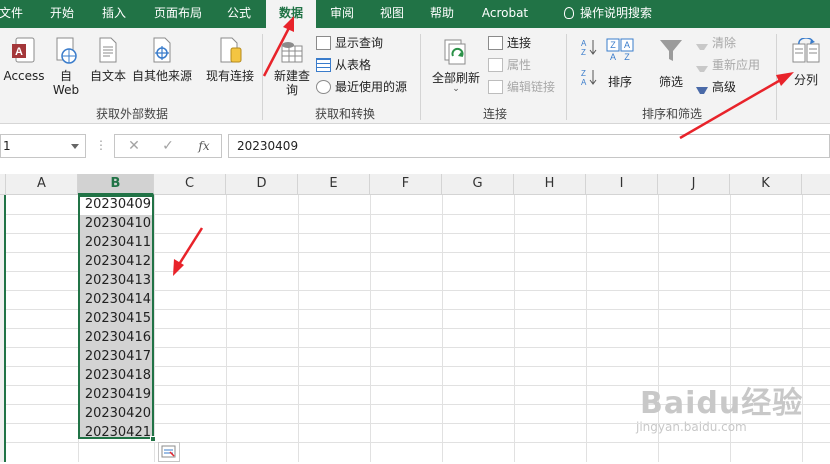  What do you see at coordinates (116, 375) in the screenshot?
I see `cell-b10: 20230418` at bounding box center [116, 375].